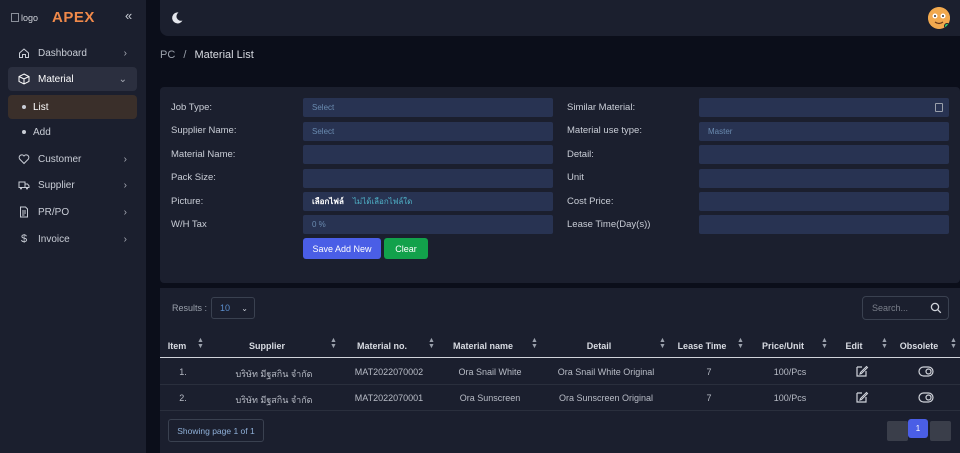  I want to click on sidebar-item-label: Supplier, so click(56, 185).